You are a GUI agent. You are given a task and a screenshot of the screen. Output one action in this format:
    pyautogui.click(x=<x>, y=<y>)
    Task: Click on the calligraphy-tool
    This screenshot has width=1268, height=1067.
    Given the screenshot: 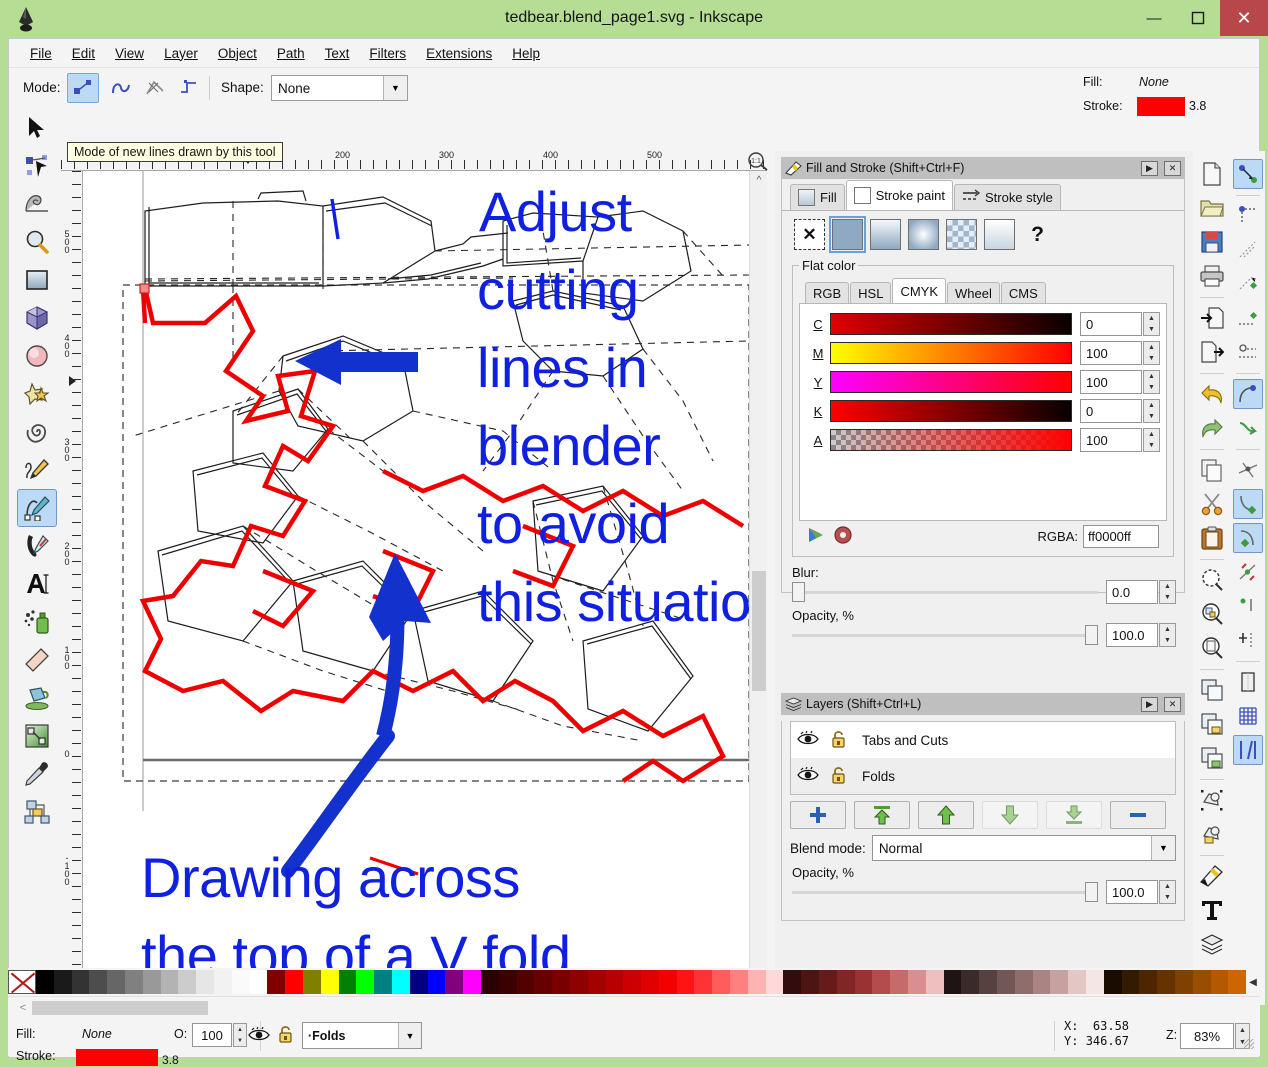 What is the action you would take?
    pyautogui.click(x=37, y=546)
    